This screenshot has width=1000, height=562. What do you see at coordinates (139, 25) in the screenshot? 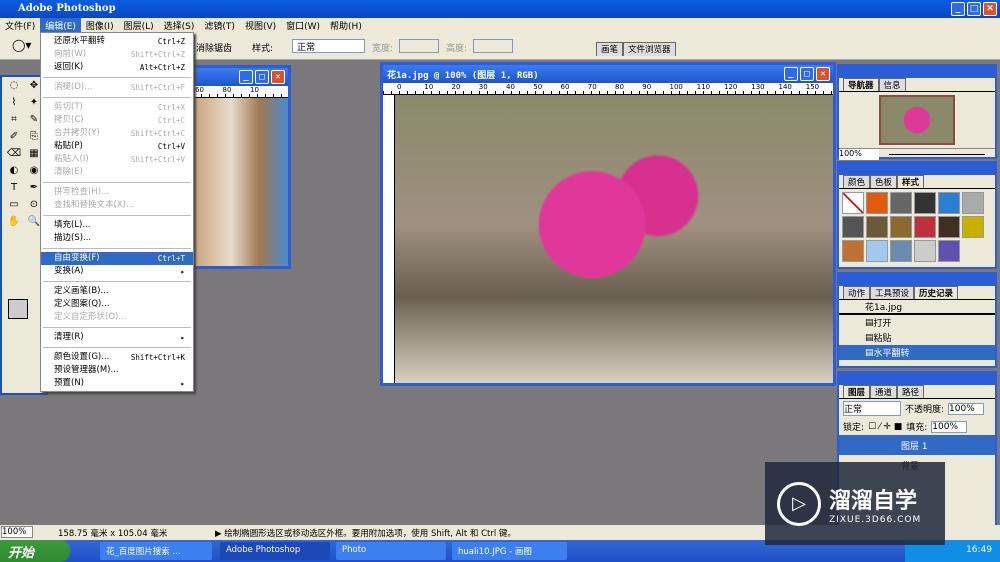
I see `menu-3: 图层(L)` at bounding box center [139, 25].